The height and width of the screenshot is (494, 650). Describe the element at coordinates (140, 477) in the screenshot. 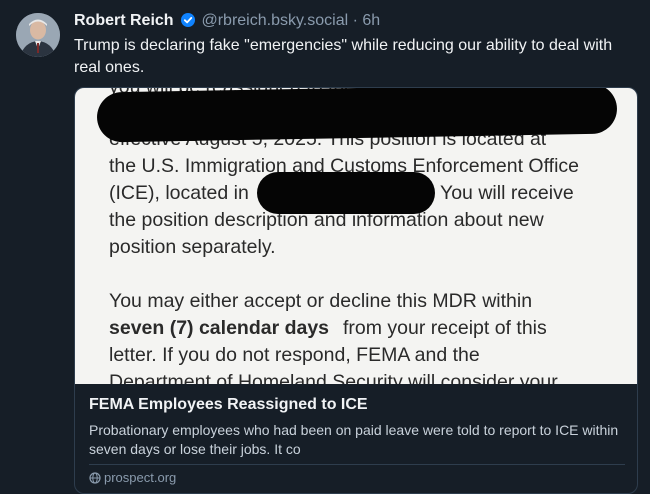

I see `source-domain: prospect.org` at that location.